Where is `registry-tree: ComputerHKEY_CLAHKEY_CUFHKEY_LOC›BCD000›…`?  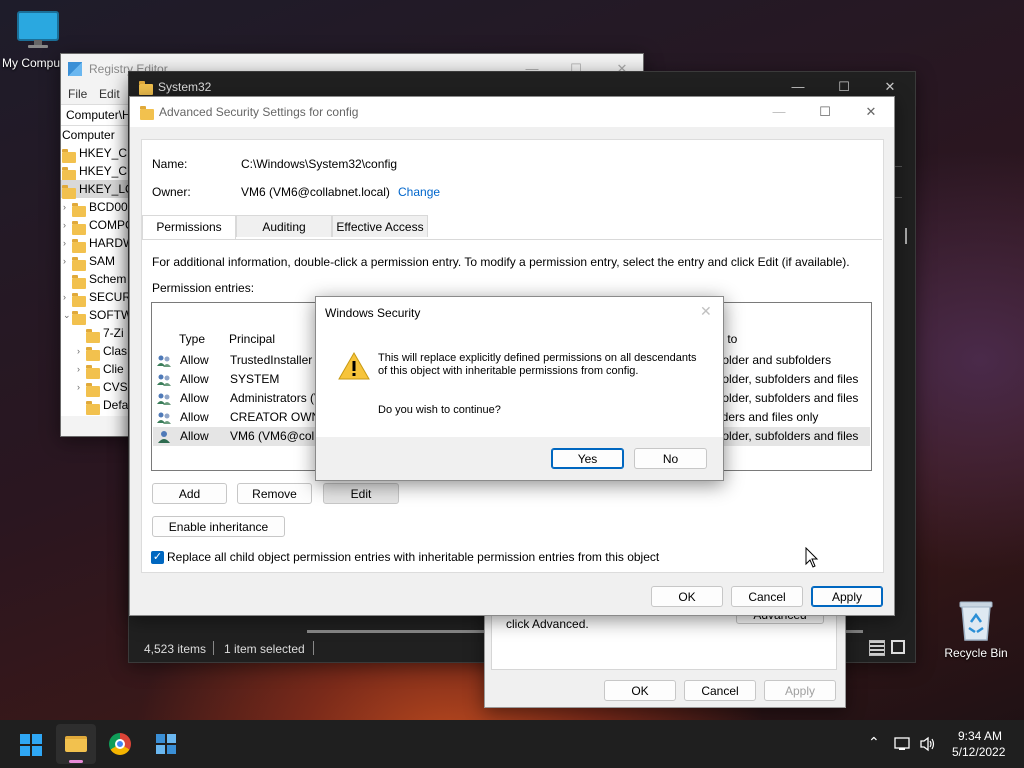
registry-tree: ComputerHKEY_CLAHKEY_CUFHKEY_LOC›BCD000›… is located at coordinates (96, 271).